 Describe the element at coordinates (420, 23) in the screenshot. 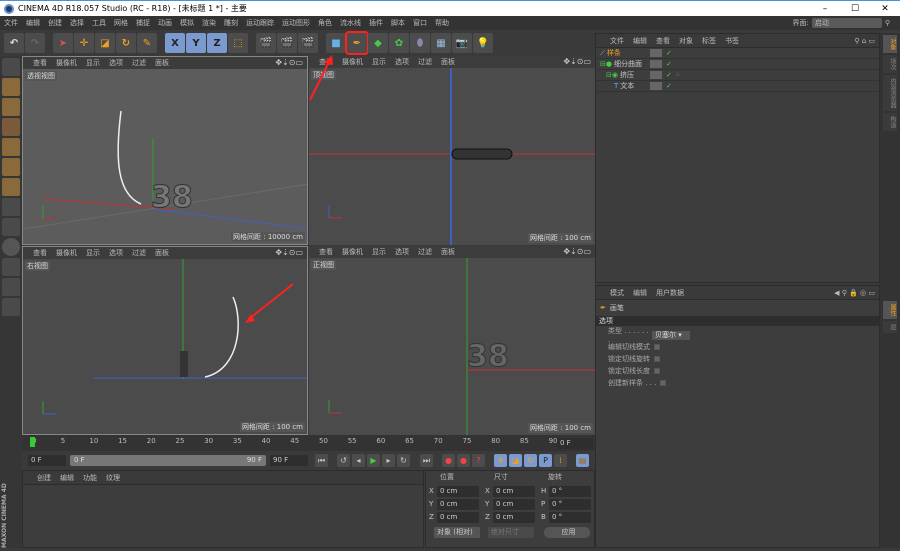

I see `menu-window: 窗口` at that location.